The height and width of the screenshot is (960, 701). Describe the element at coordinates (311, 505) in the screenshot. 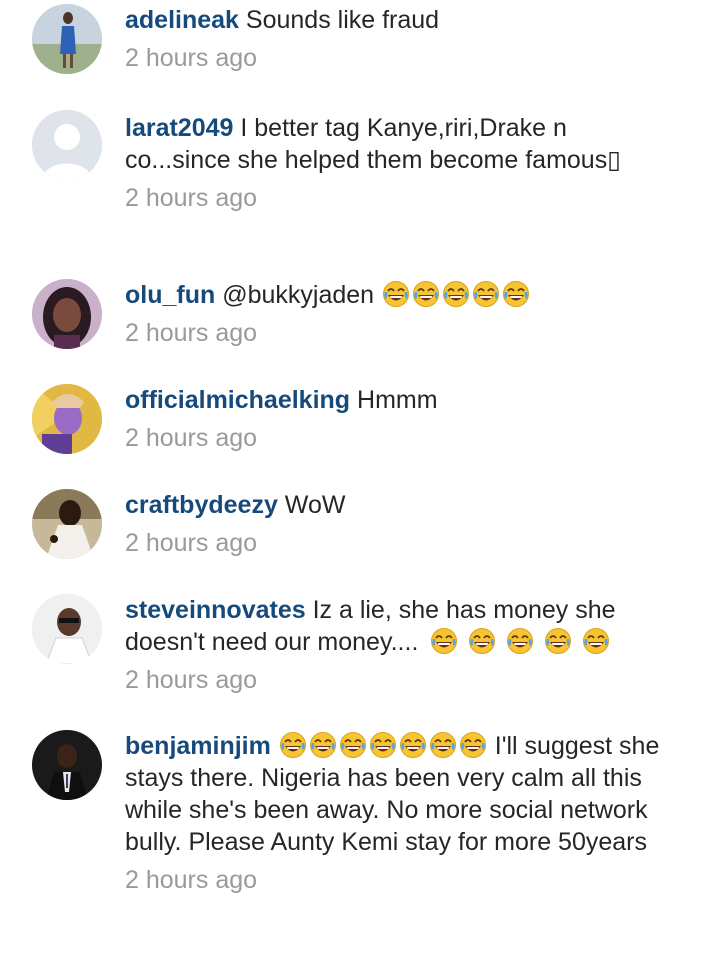

I see `comment-body: WoW` at that location.